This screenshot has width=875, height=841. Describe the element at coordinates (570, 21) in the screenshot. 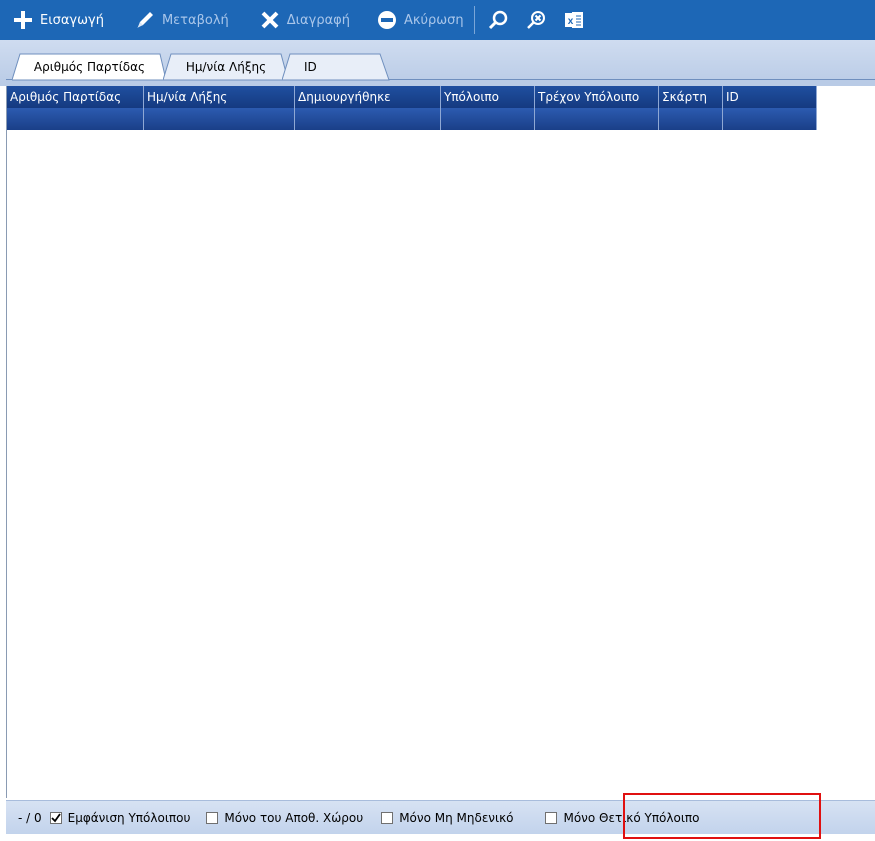

I see `svg-text: x` at that location.